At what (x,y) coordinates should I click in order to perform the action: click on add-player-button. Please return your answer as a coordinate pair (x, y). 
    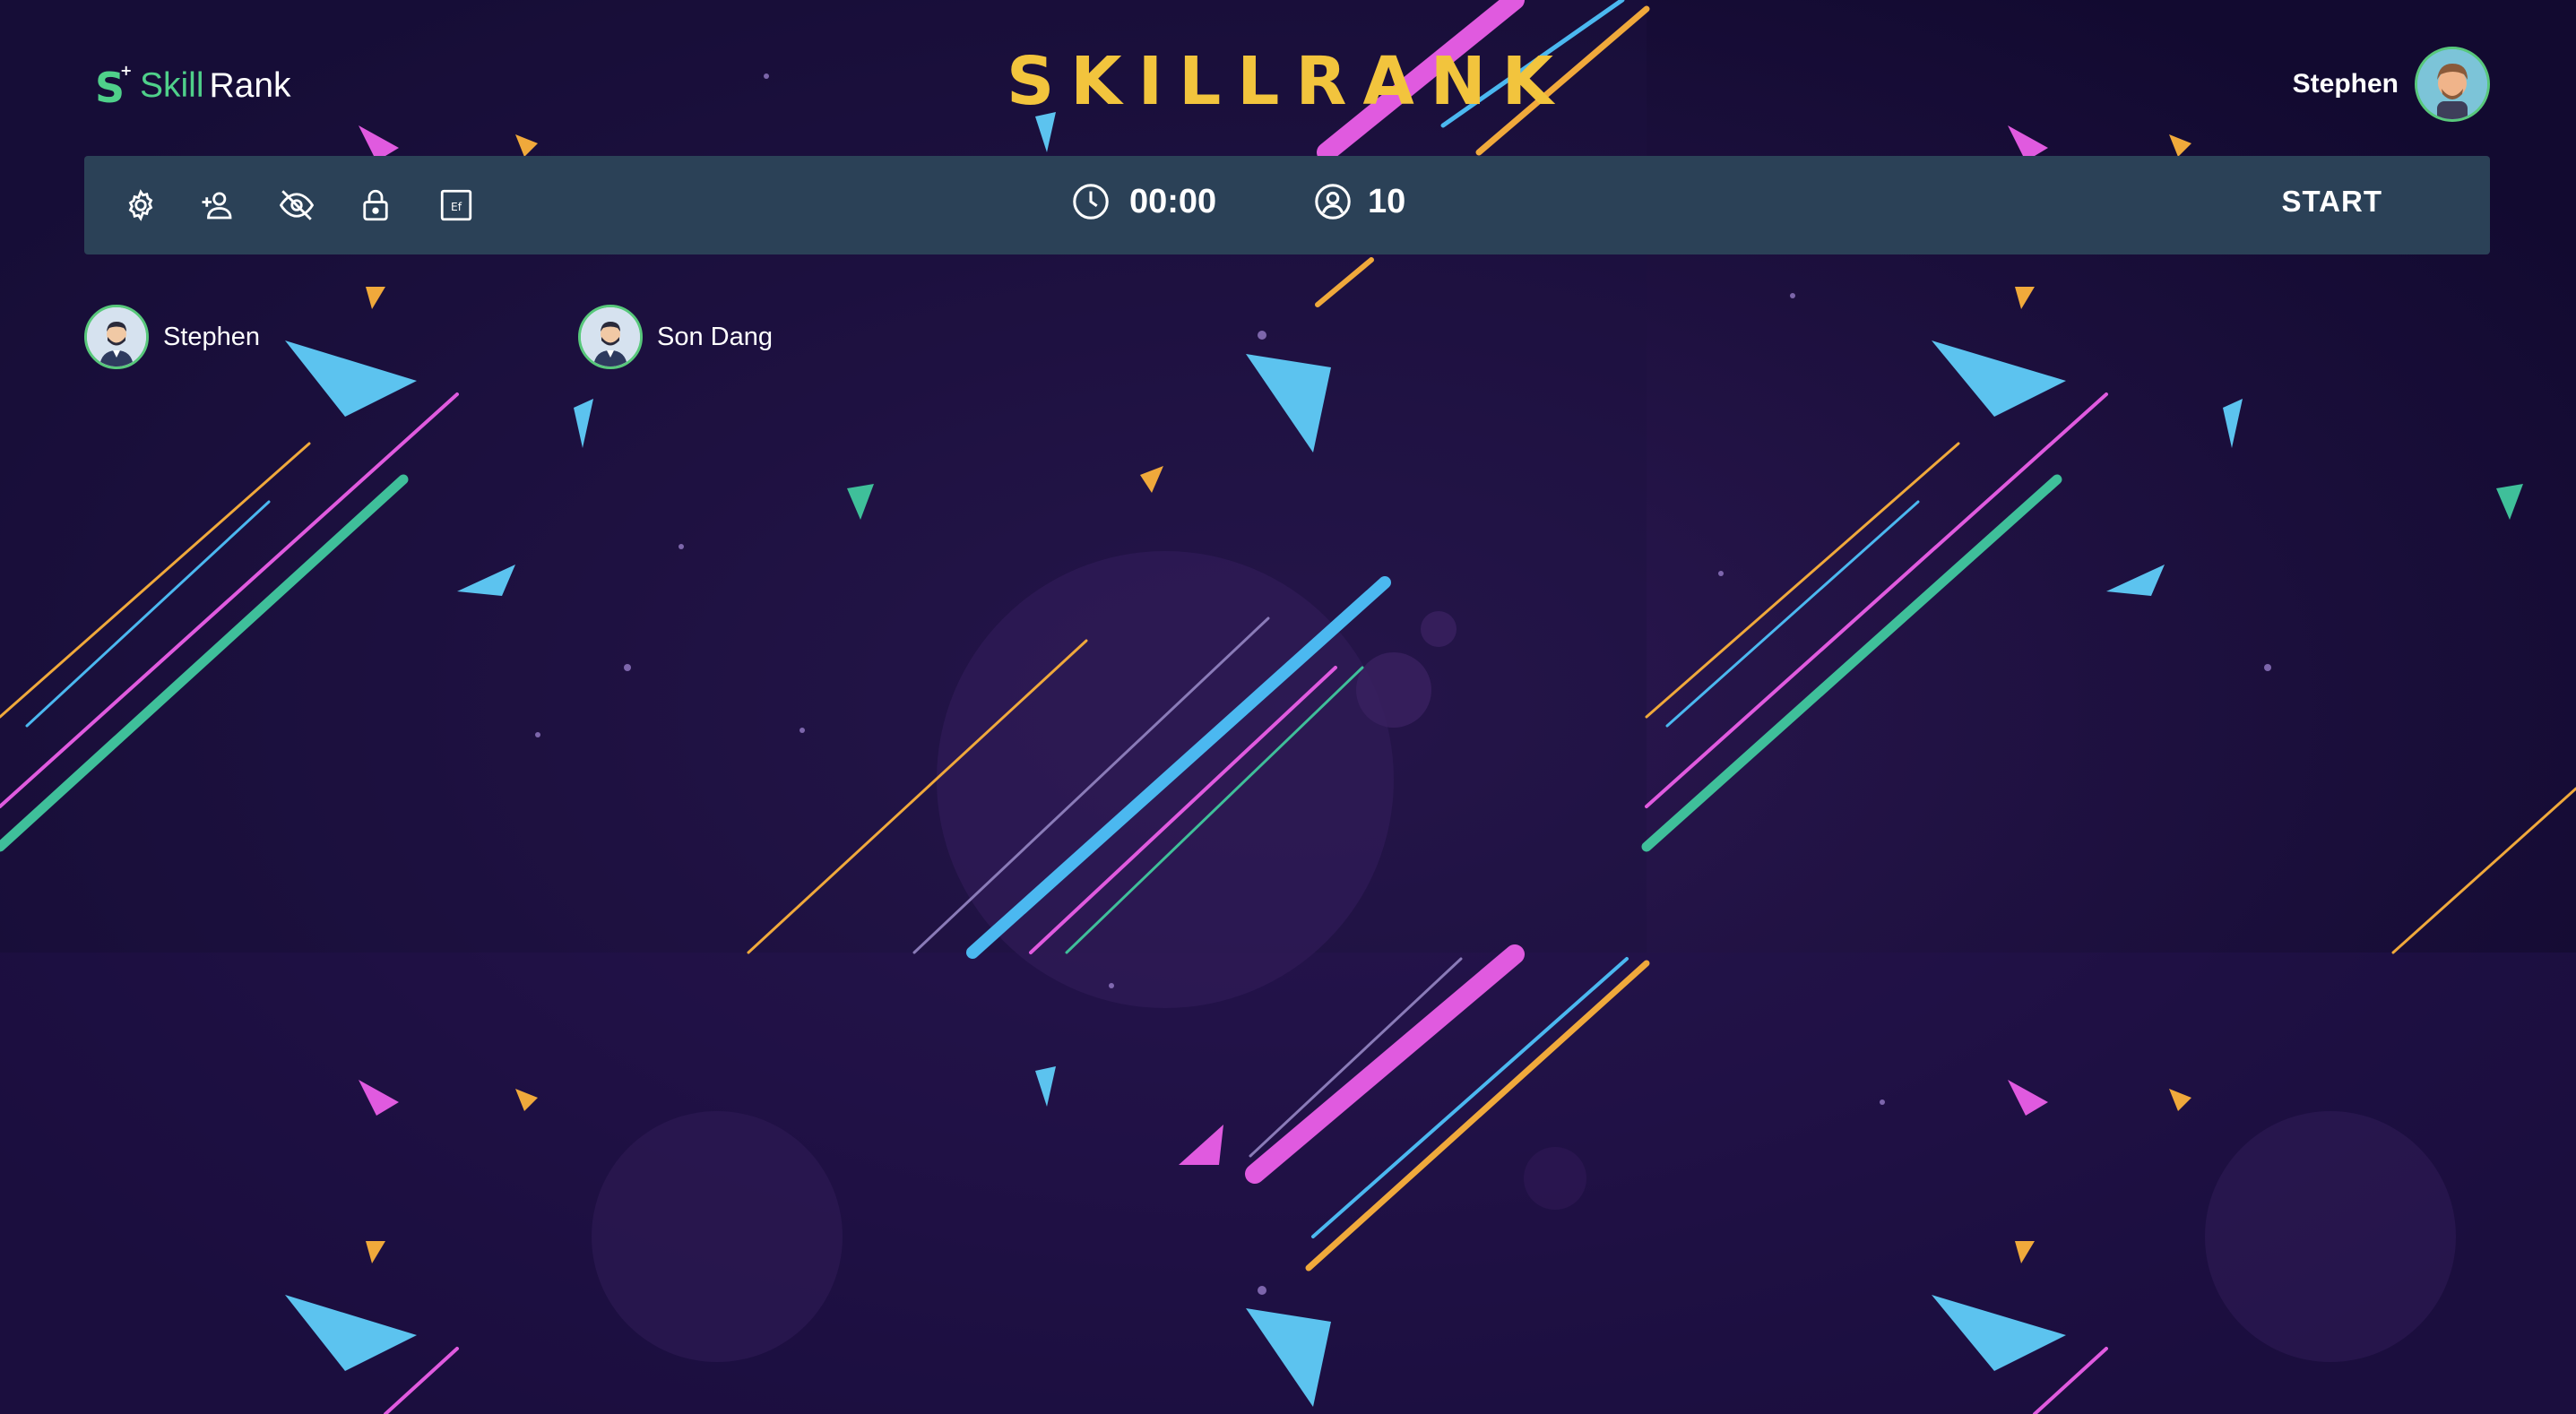
    Looking at the image, I should click on (217, 205).